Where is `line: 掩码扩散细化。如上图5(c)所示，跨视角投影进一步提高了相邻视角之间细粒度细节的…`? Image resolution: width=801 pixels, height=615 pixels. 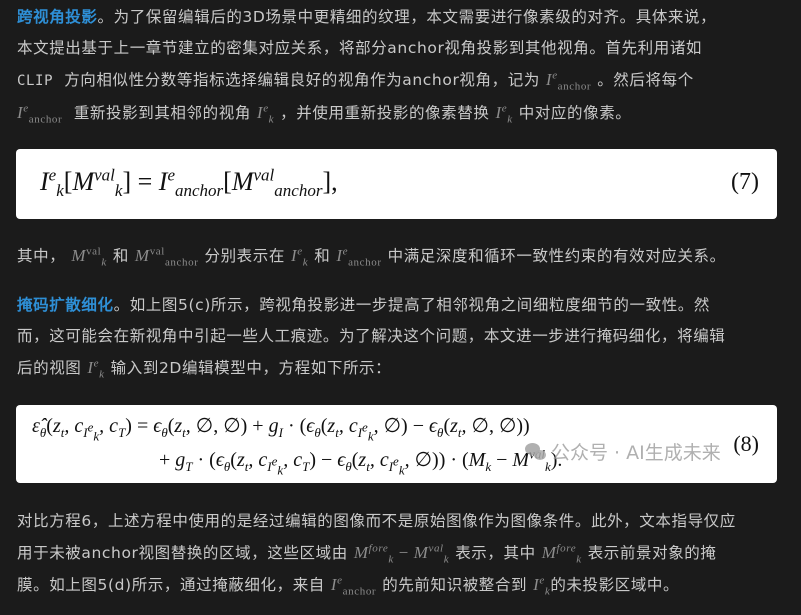
line: 掩码扩散细化。如上图5(c)所示，跨视角投影进一步提高了相邻视角之间细粒度细节的… is located at coordinates (399, 305).